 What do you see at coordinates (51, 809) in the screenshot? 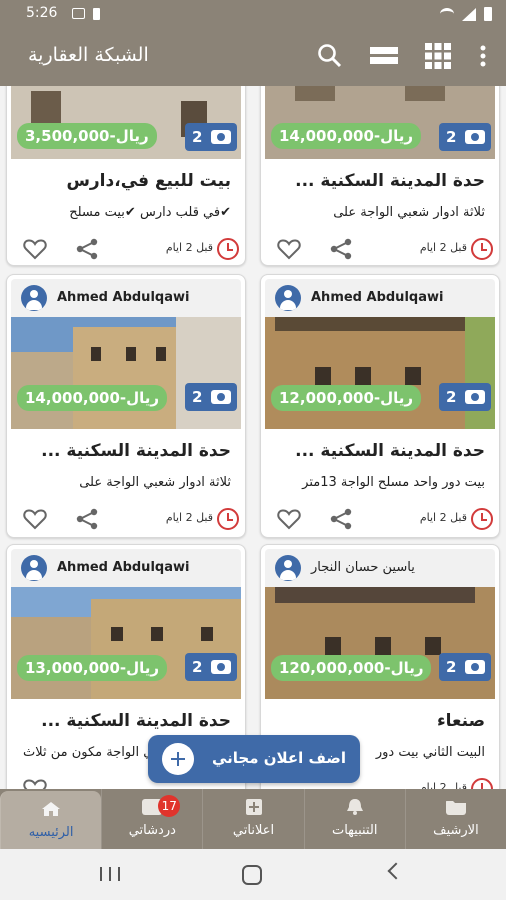
I see `home-icon` at bounding box center [51, 809].